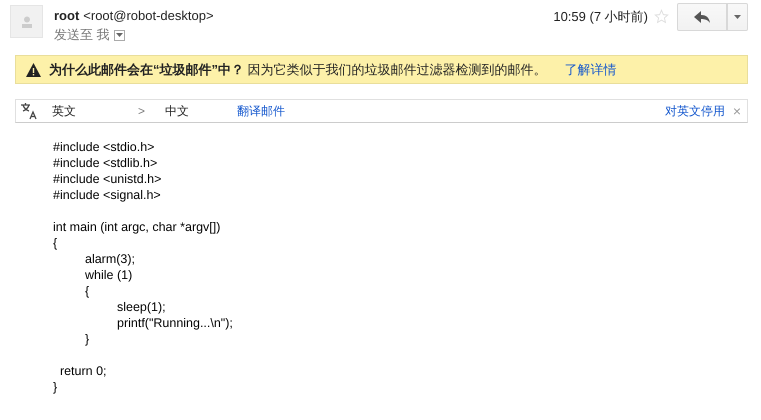  I want to click on more-button, so click(737, 17).